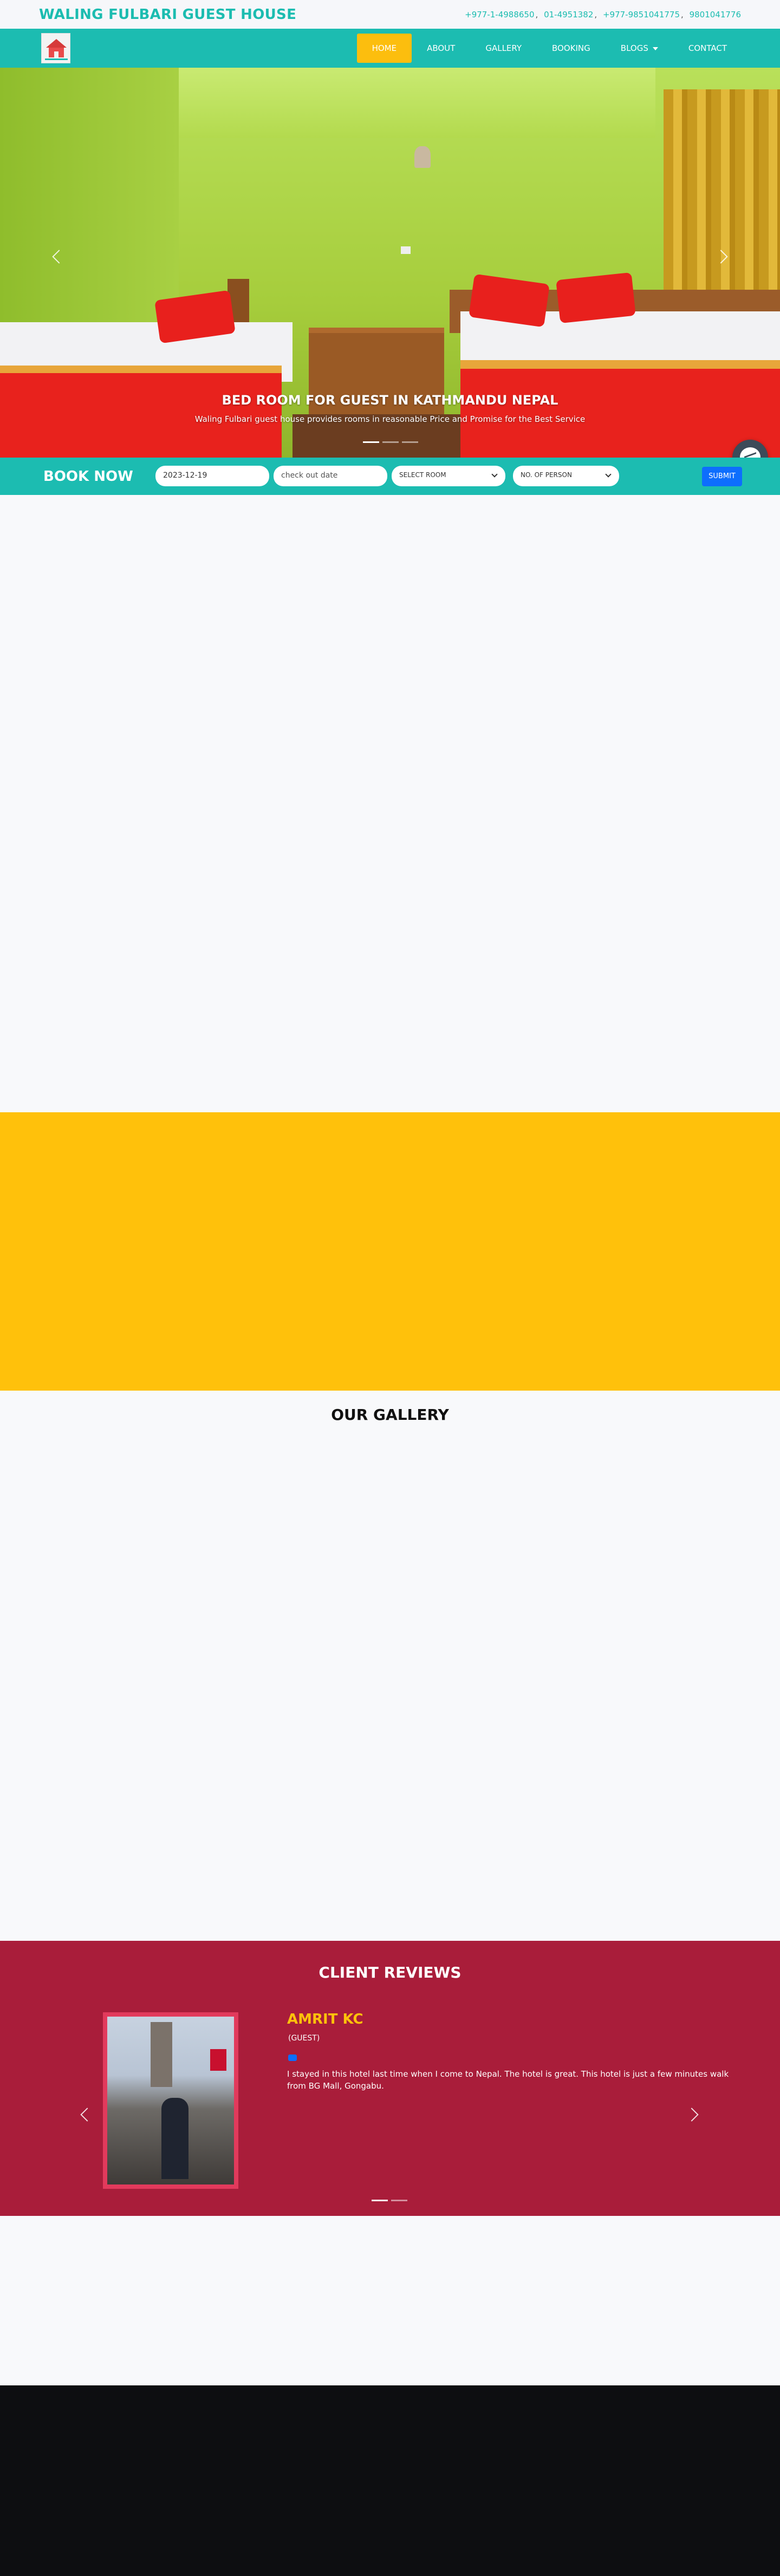 This screenshot has height=2576, width=780. I want to click on nav-item-blogs-label: BLOGS, so click(634, 48).